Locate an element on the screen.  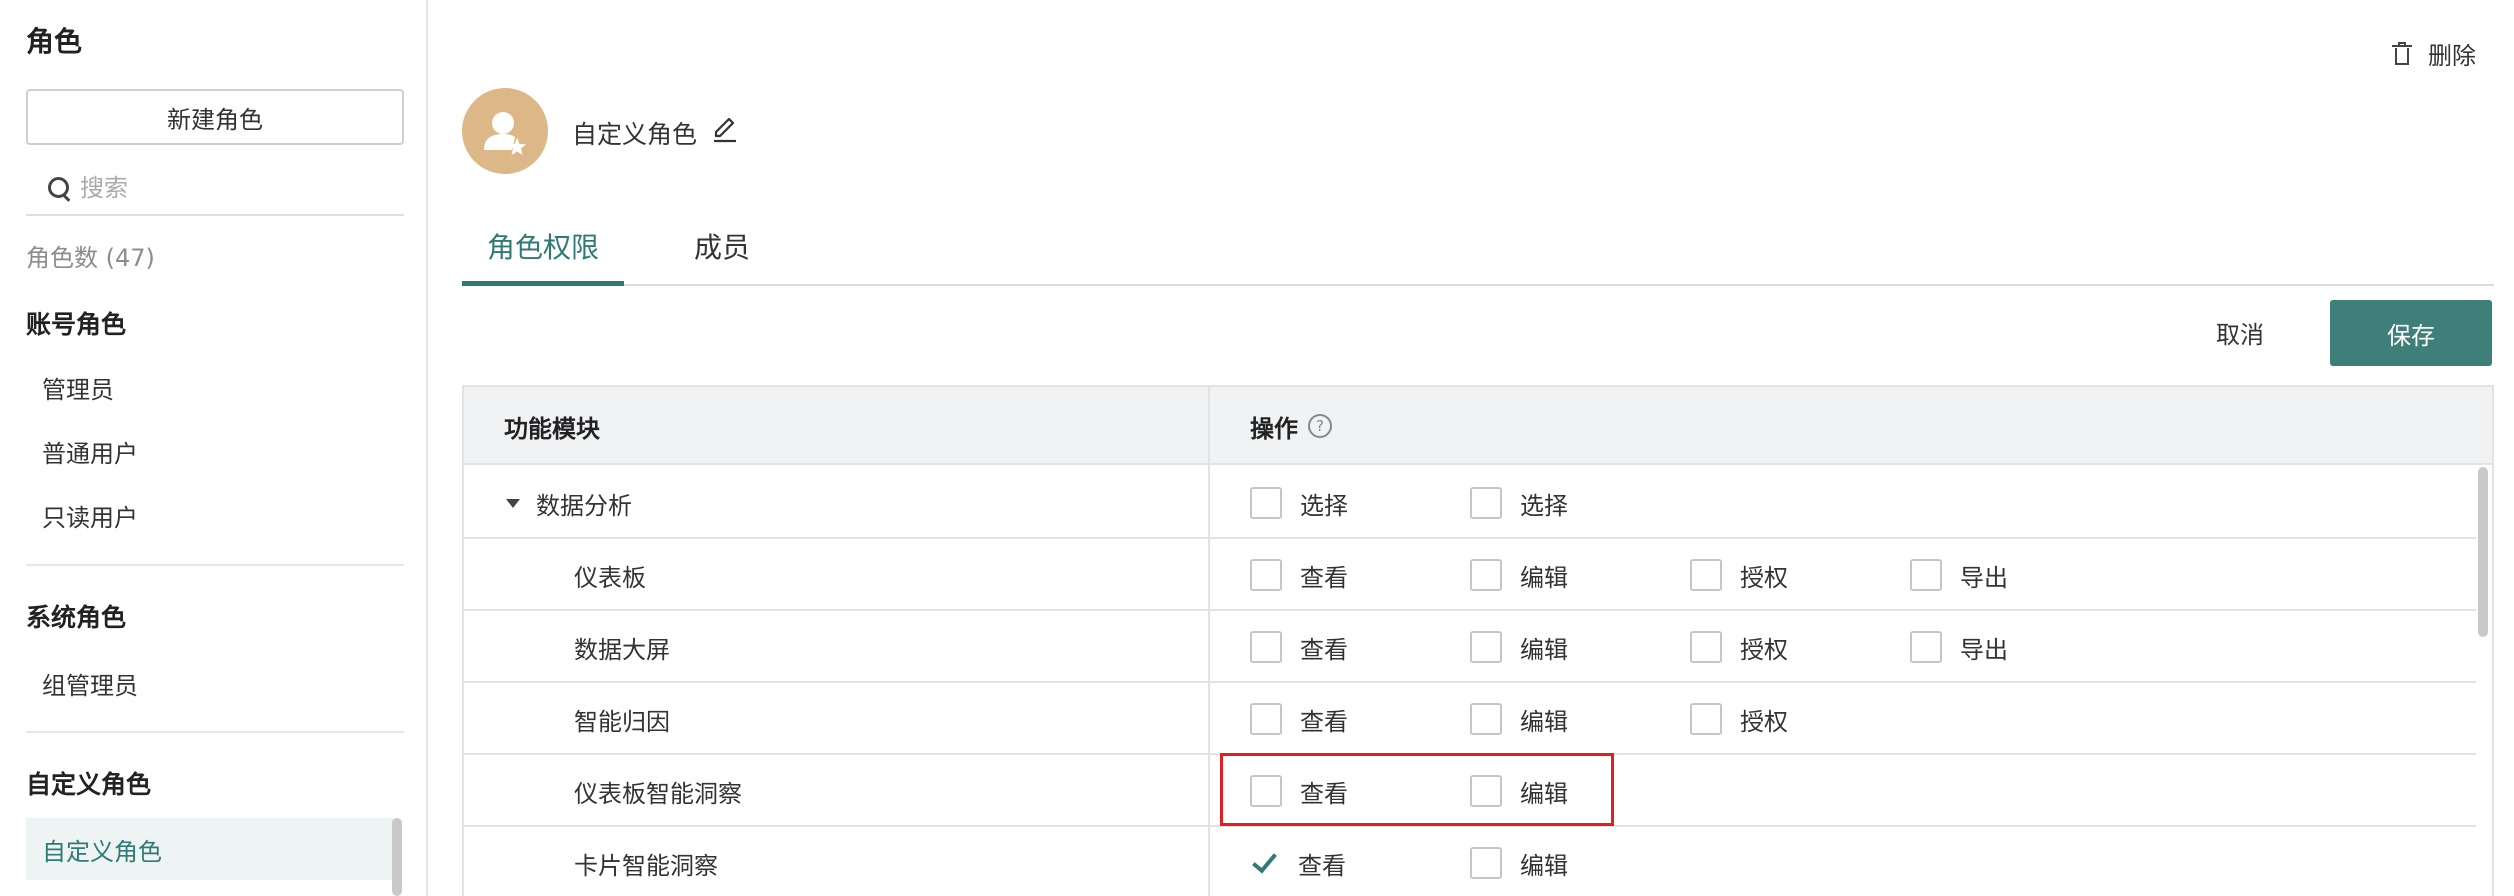
group-title-system-roles: 系统角色 is located at coordinates (76, 617).